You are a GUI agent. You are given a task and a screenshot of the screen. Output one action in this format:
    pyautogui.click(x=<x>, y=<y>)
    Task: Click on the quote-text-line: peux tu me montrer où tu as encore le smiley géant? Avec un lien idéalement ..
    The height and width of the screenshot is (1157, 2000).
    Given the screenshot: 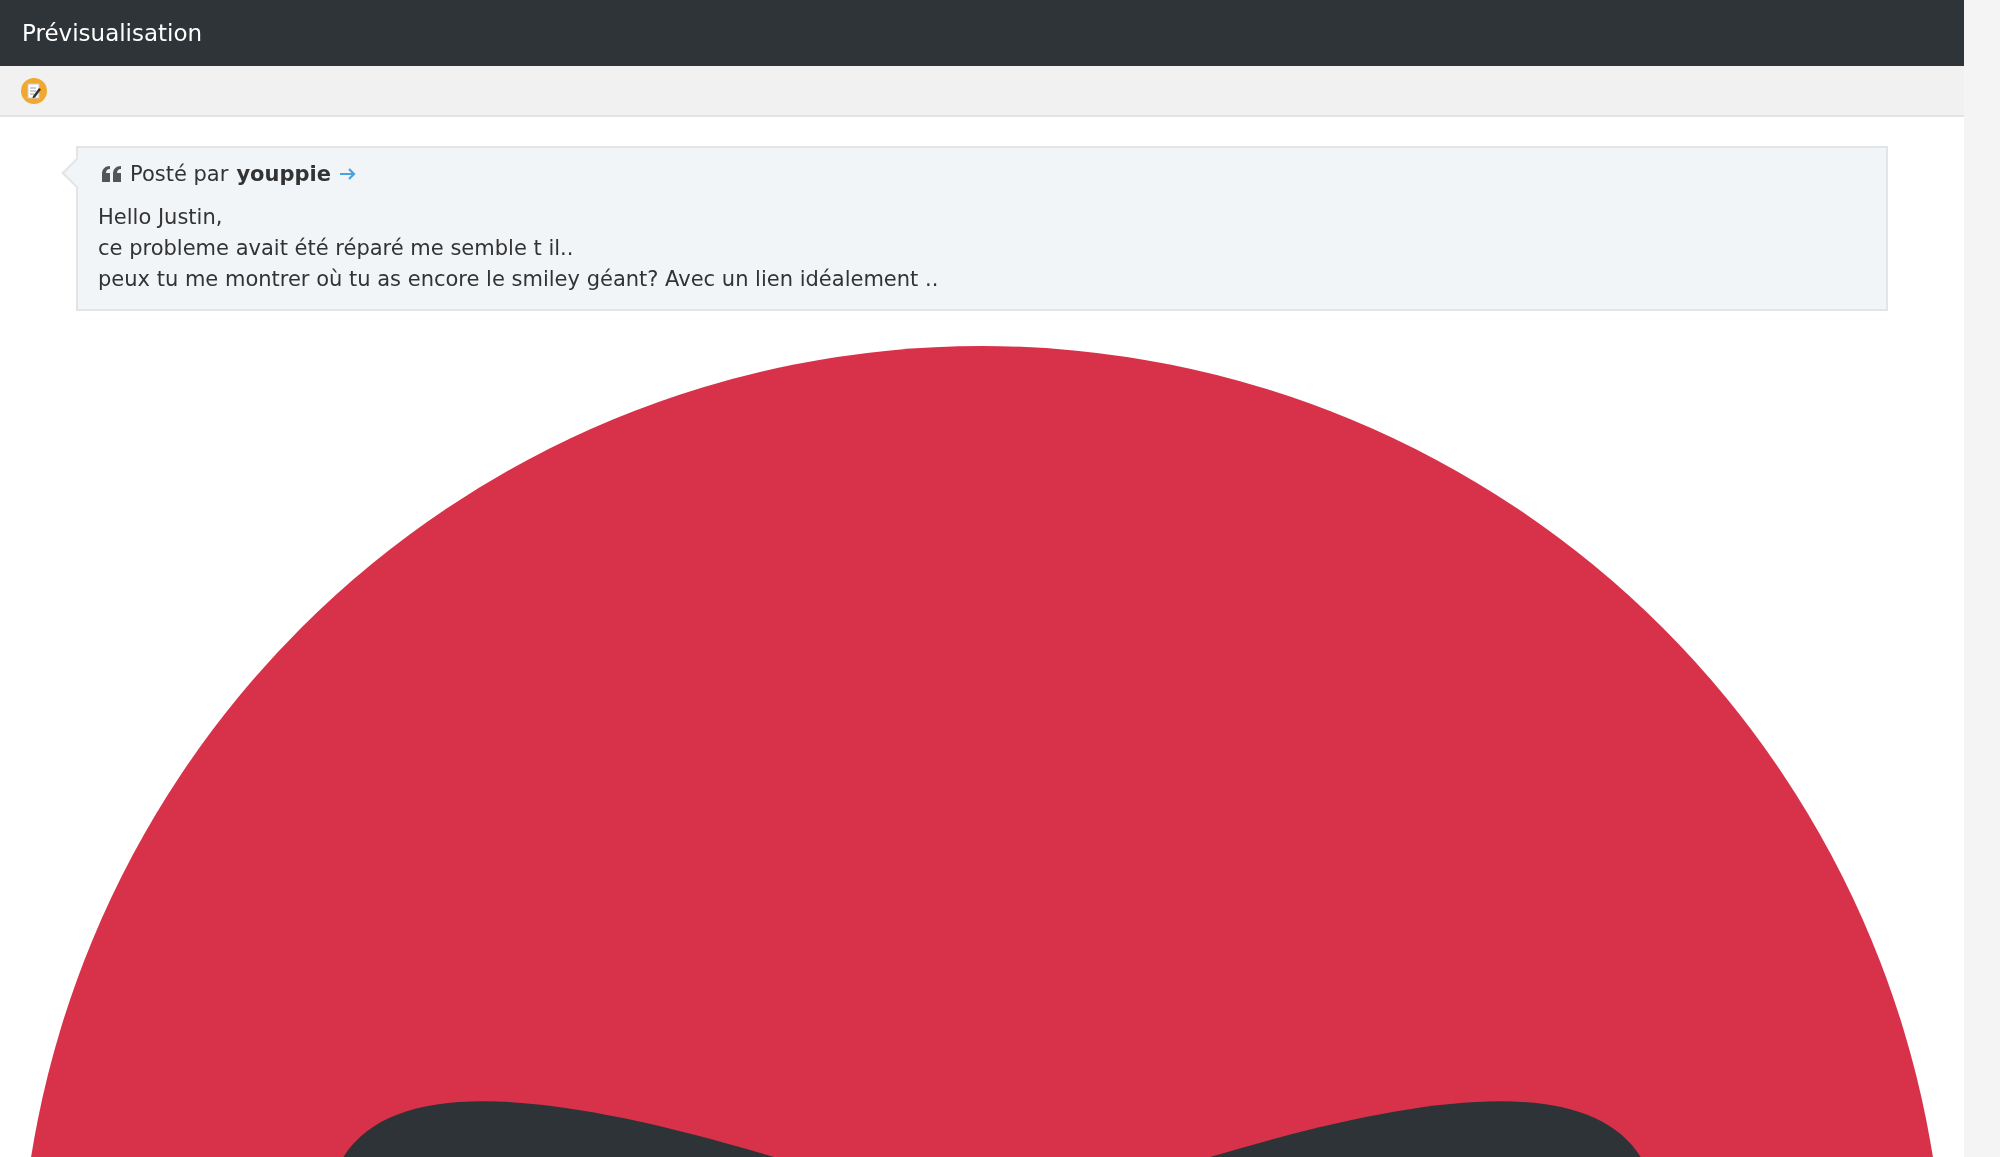 What is the action you would take?
    pyautogui.click(x=519, y=279)
    